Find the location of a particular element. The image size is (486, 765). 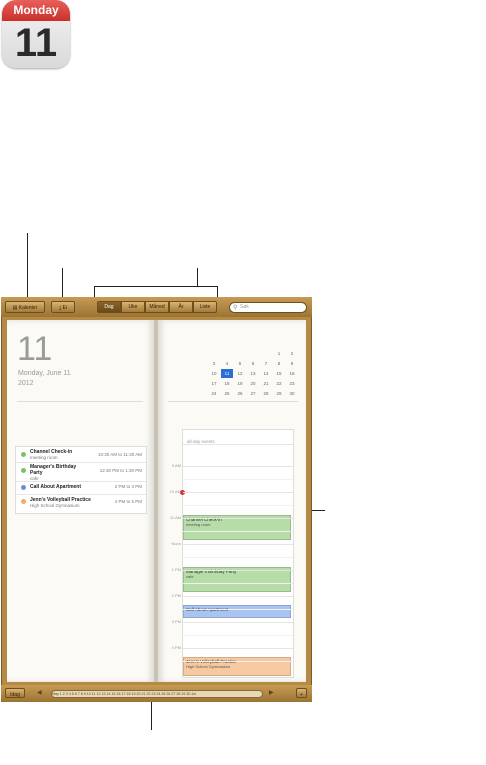

tab-week: Uke is located at coordinates (133, 307).